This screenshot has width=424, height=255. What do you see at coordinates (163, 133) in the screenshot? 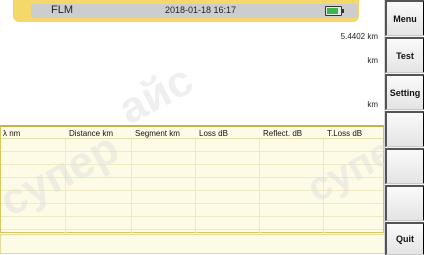
I see `col-segment: Segment km` at bounding box center [163, 133].